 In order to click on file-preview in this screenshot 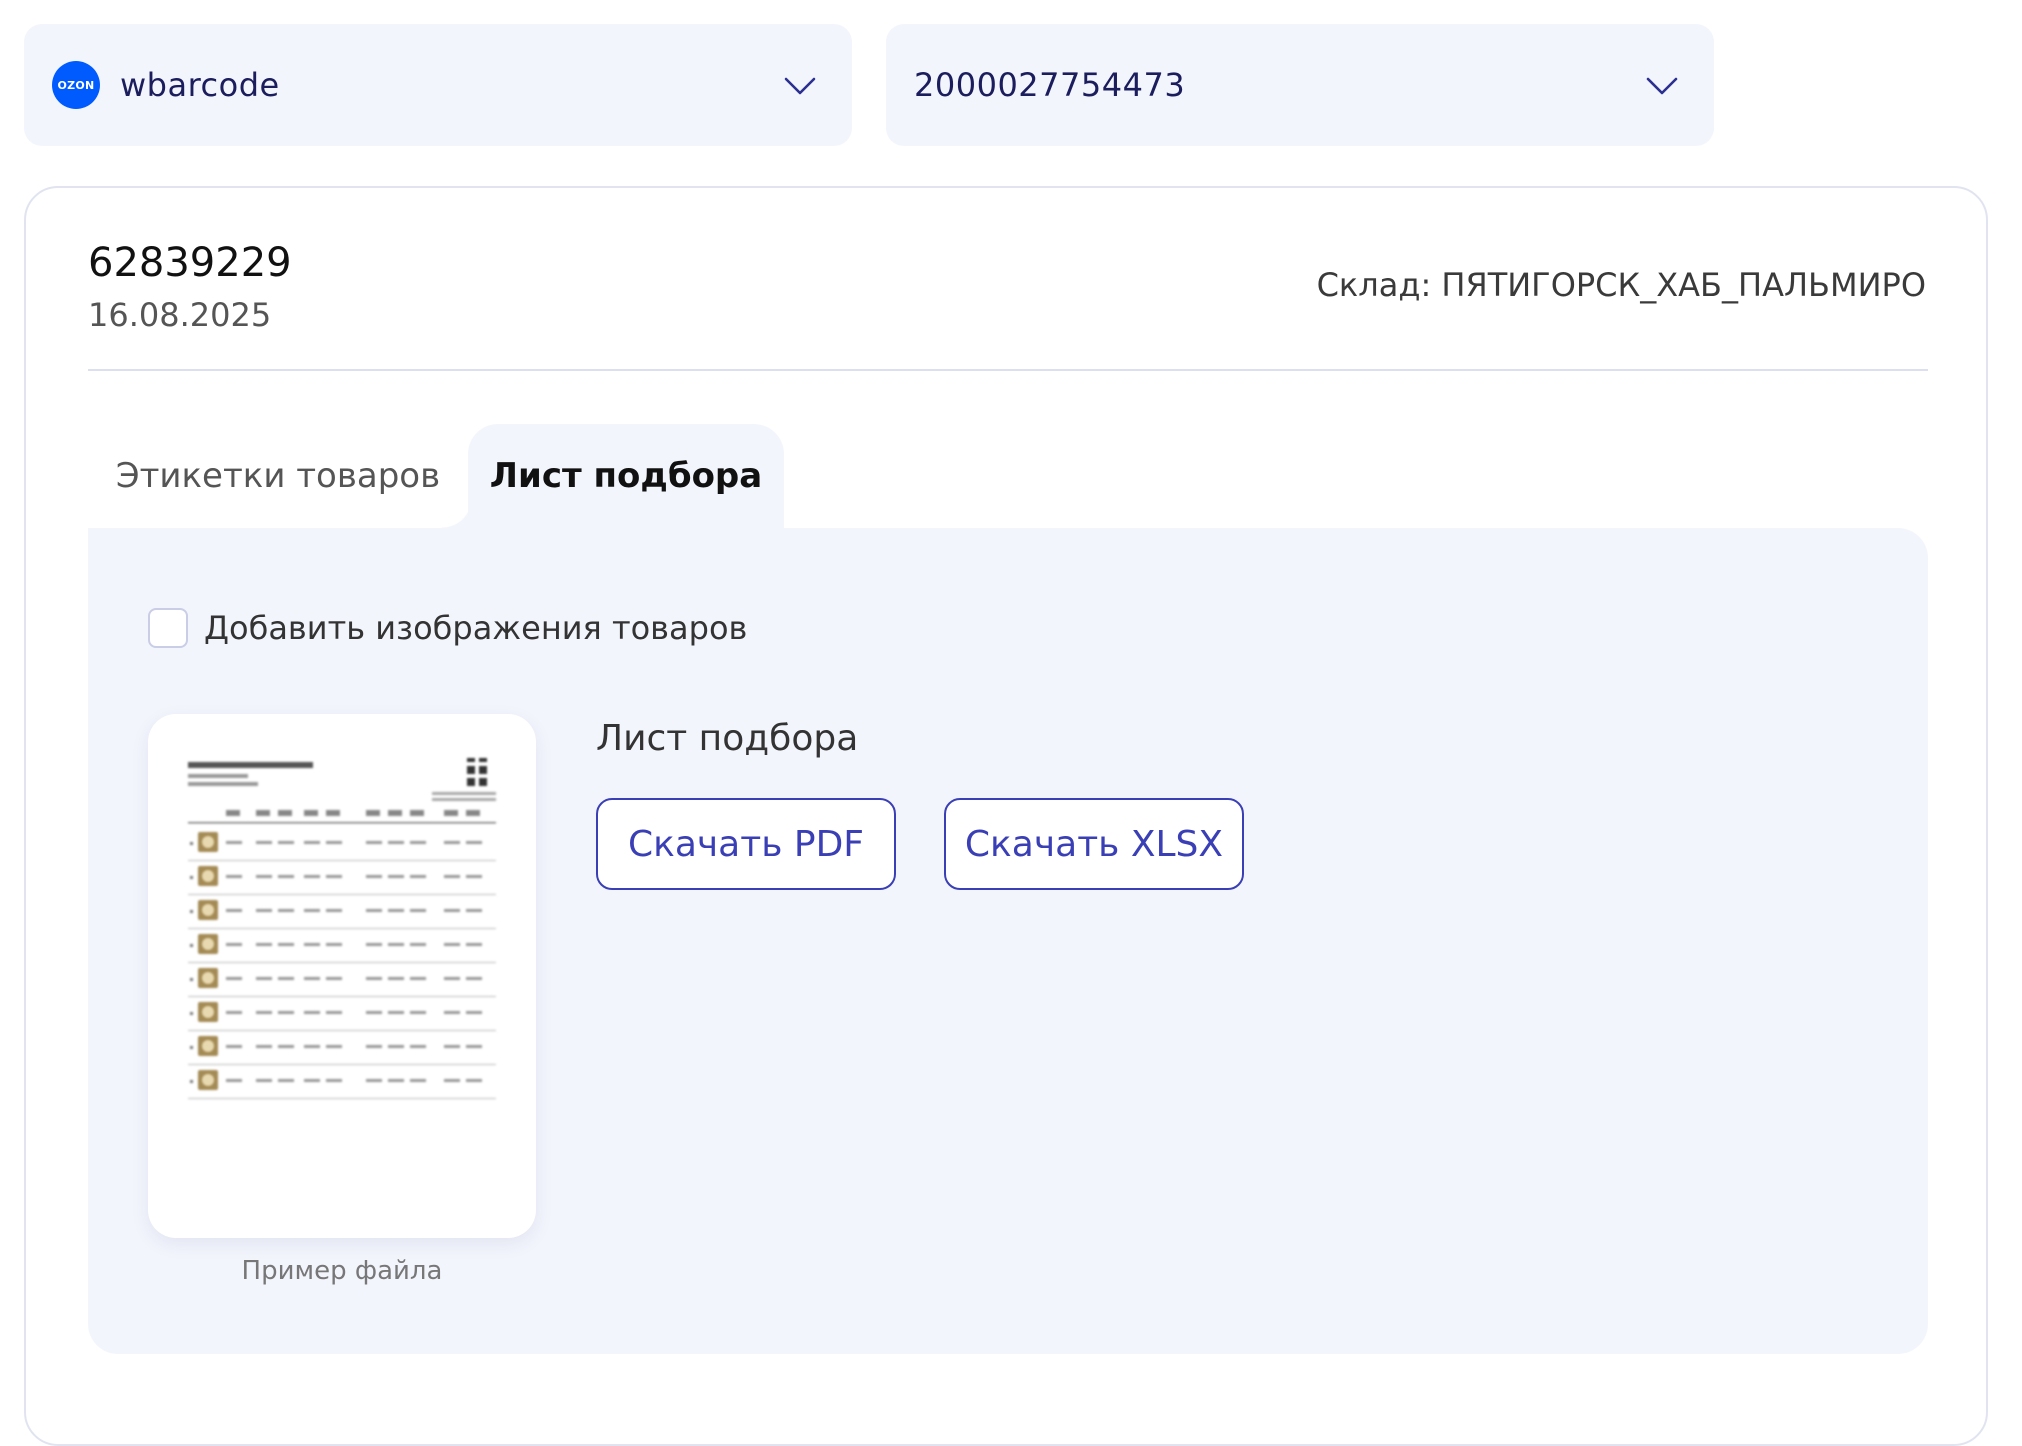, I will do `click(342, 976)`.